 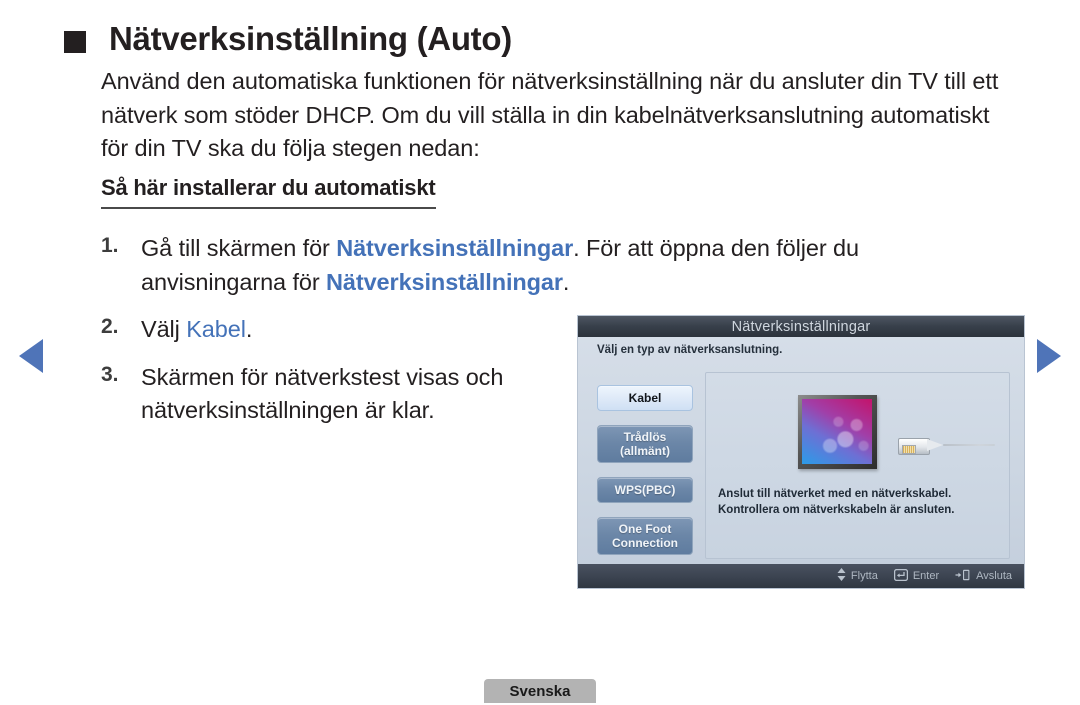 What do you see at coordinates (197, 329) in the screenshot?
I see `step-text: Välj Kabel.` at bounding box center [197, 329].